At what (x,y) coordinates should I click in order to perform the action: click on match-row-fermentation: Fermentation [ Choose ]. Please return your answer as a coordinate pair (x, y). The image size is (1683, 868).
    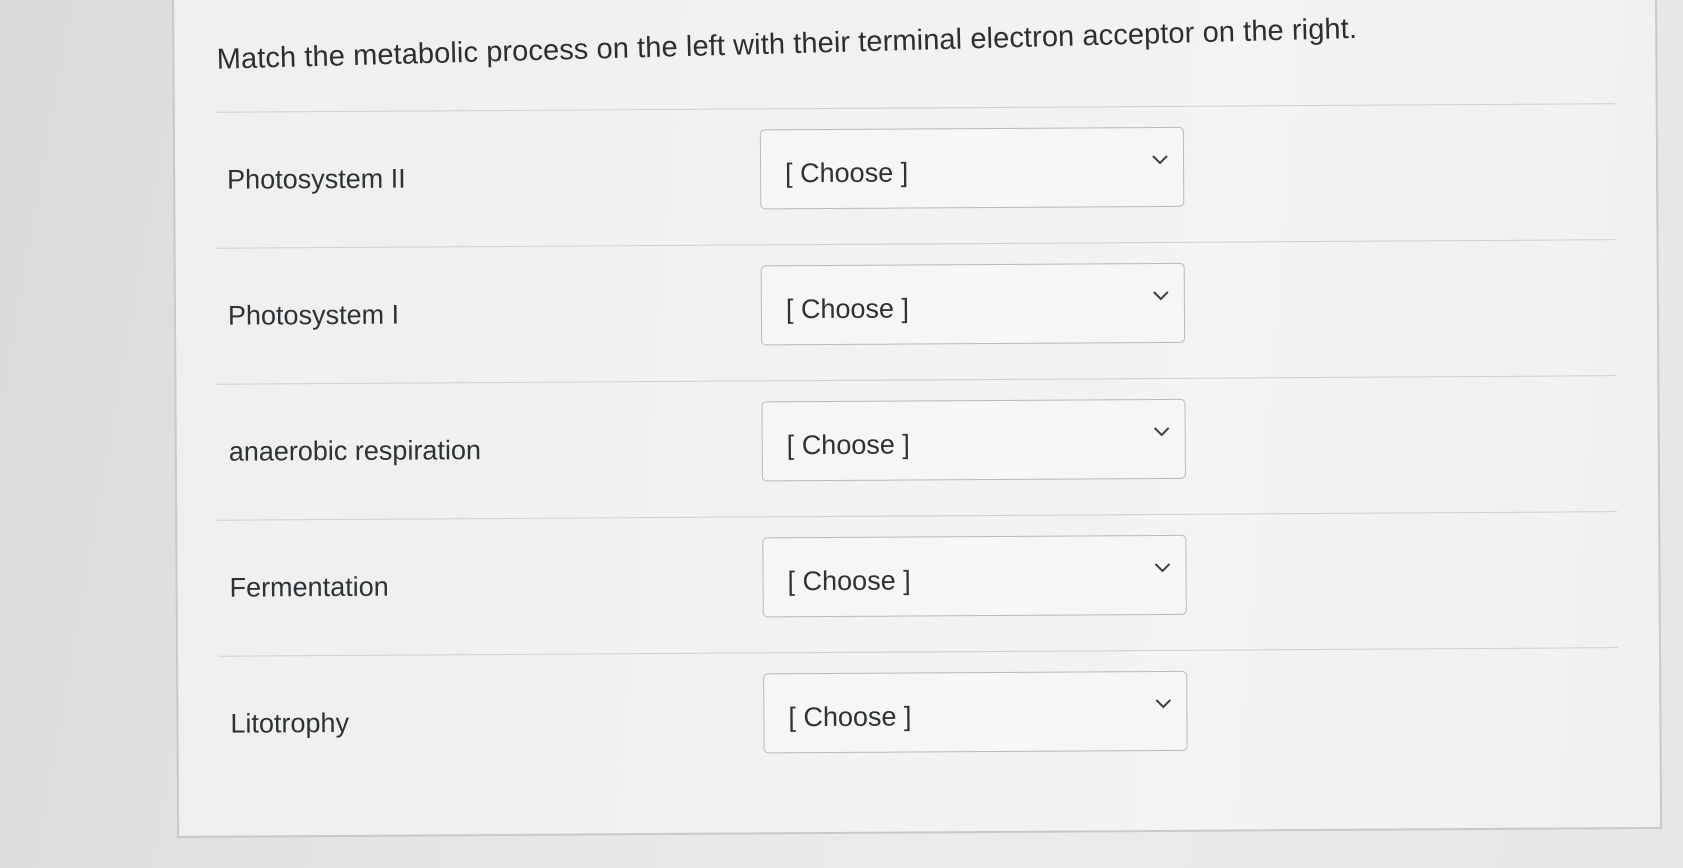
    Looking at the image, I should click on (918, 583).